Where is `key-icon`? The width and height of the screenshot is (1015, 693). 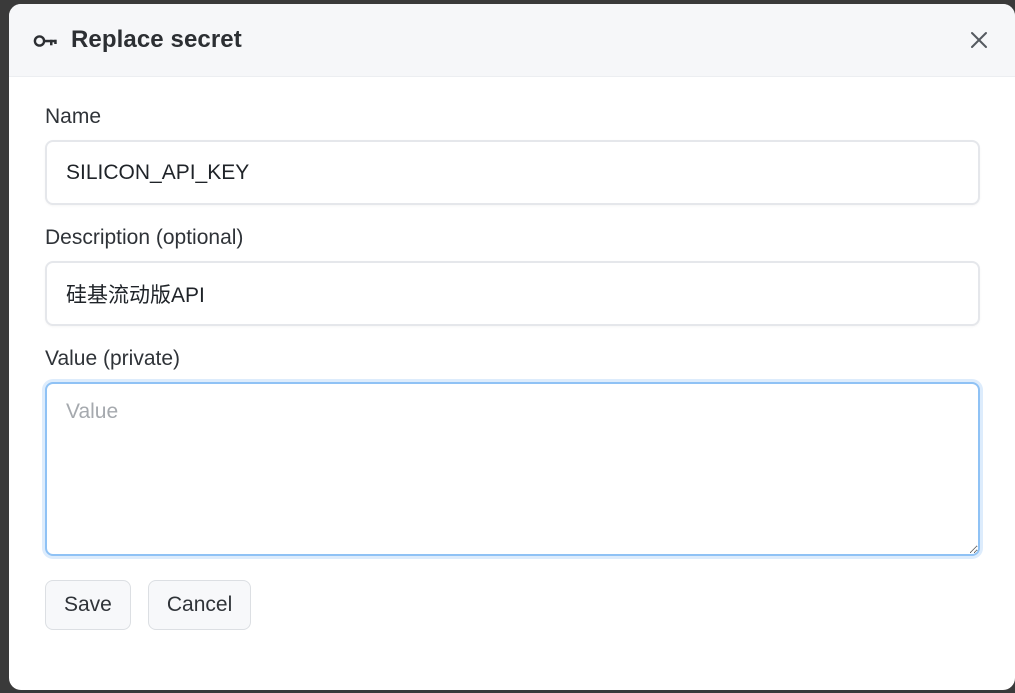 key-icon is located at coordinates (47, 41).